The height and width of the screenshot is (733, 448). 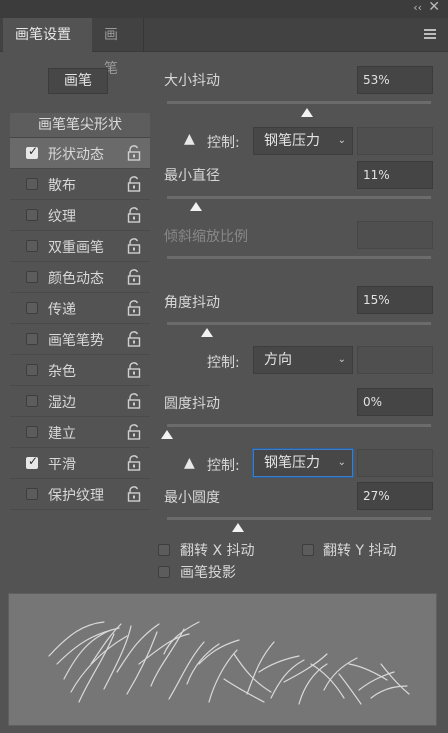 What do you see at coordinates (196, 206) in the screenshot?
I see `min-diameter-slider-handle` at bounding box center [196, 206].